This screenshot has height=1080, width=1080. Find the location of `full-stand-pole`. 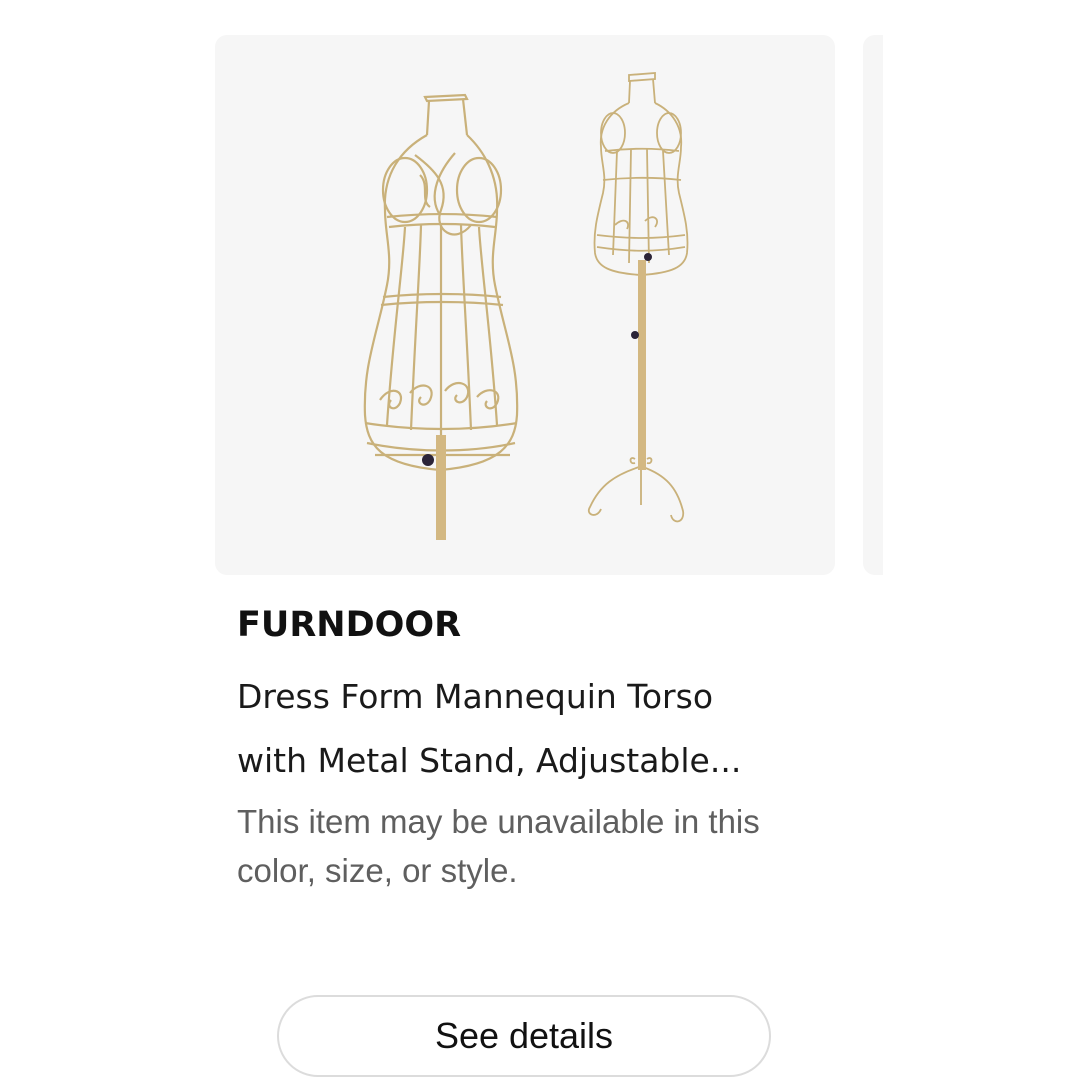

full-stand-pole is located at coordinates (642, 365).